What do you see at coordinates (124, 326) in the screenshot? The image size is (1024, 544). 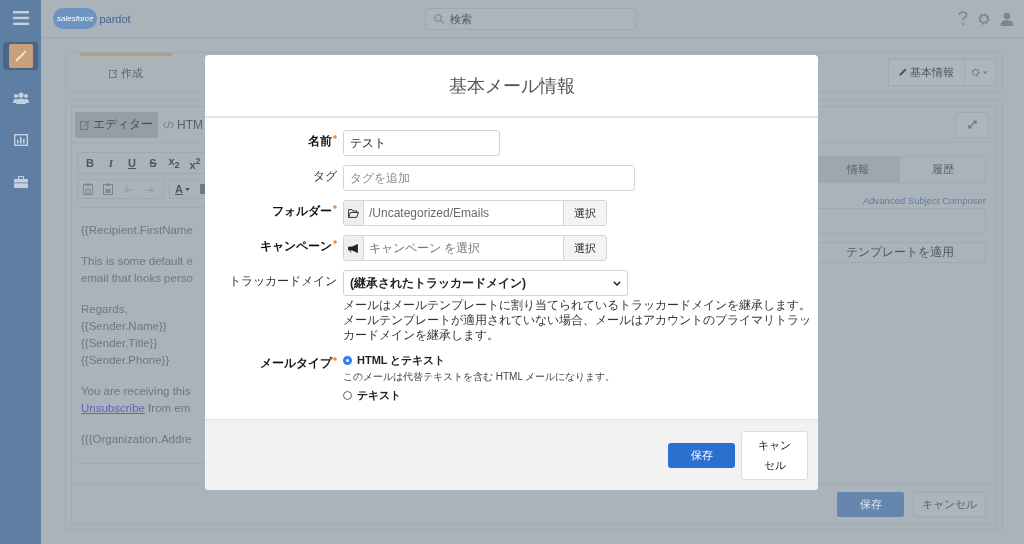 I see `body-text: {{Sender.Name}}` at bounding box center [124, 326].